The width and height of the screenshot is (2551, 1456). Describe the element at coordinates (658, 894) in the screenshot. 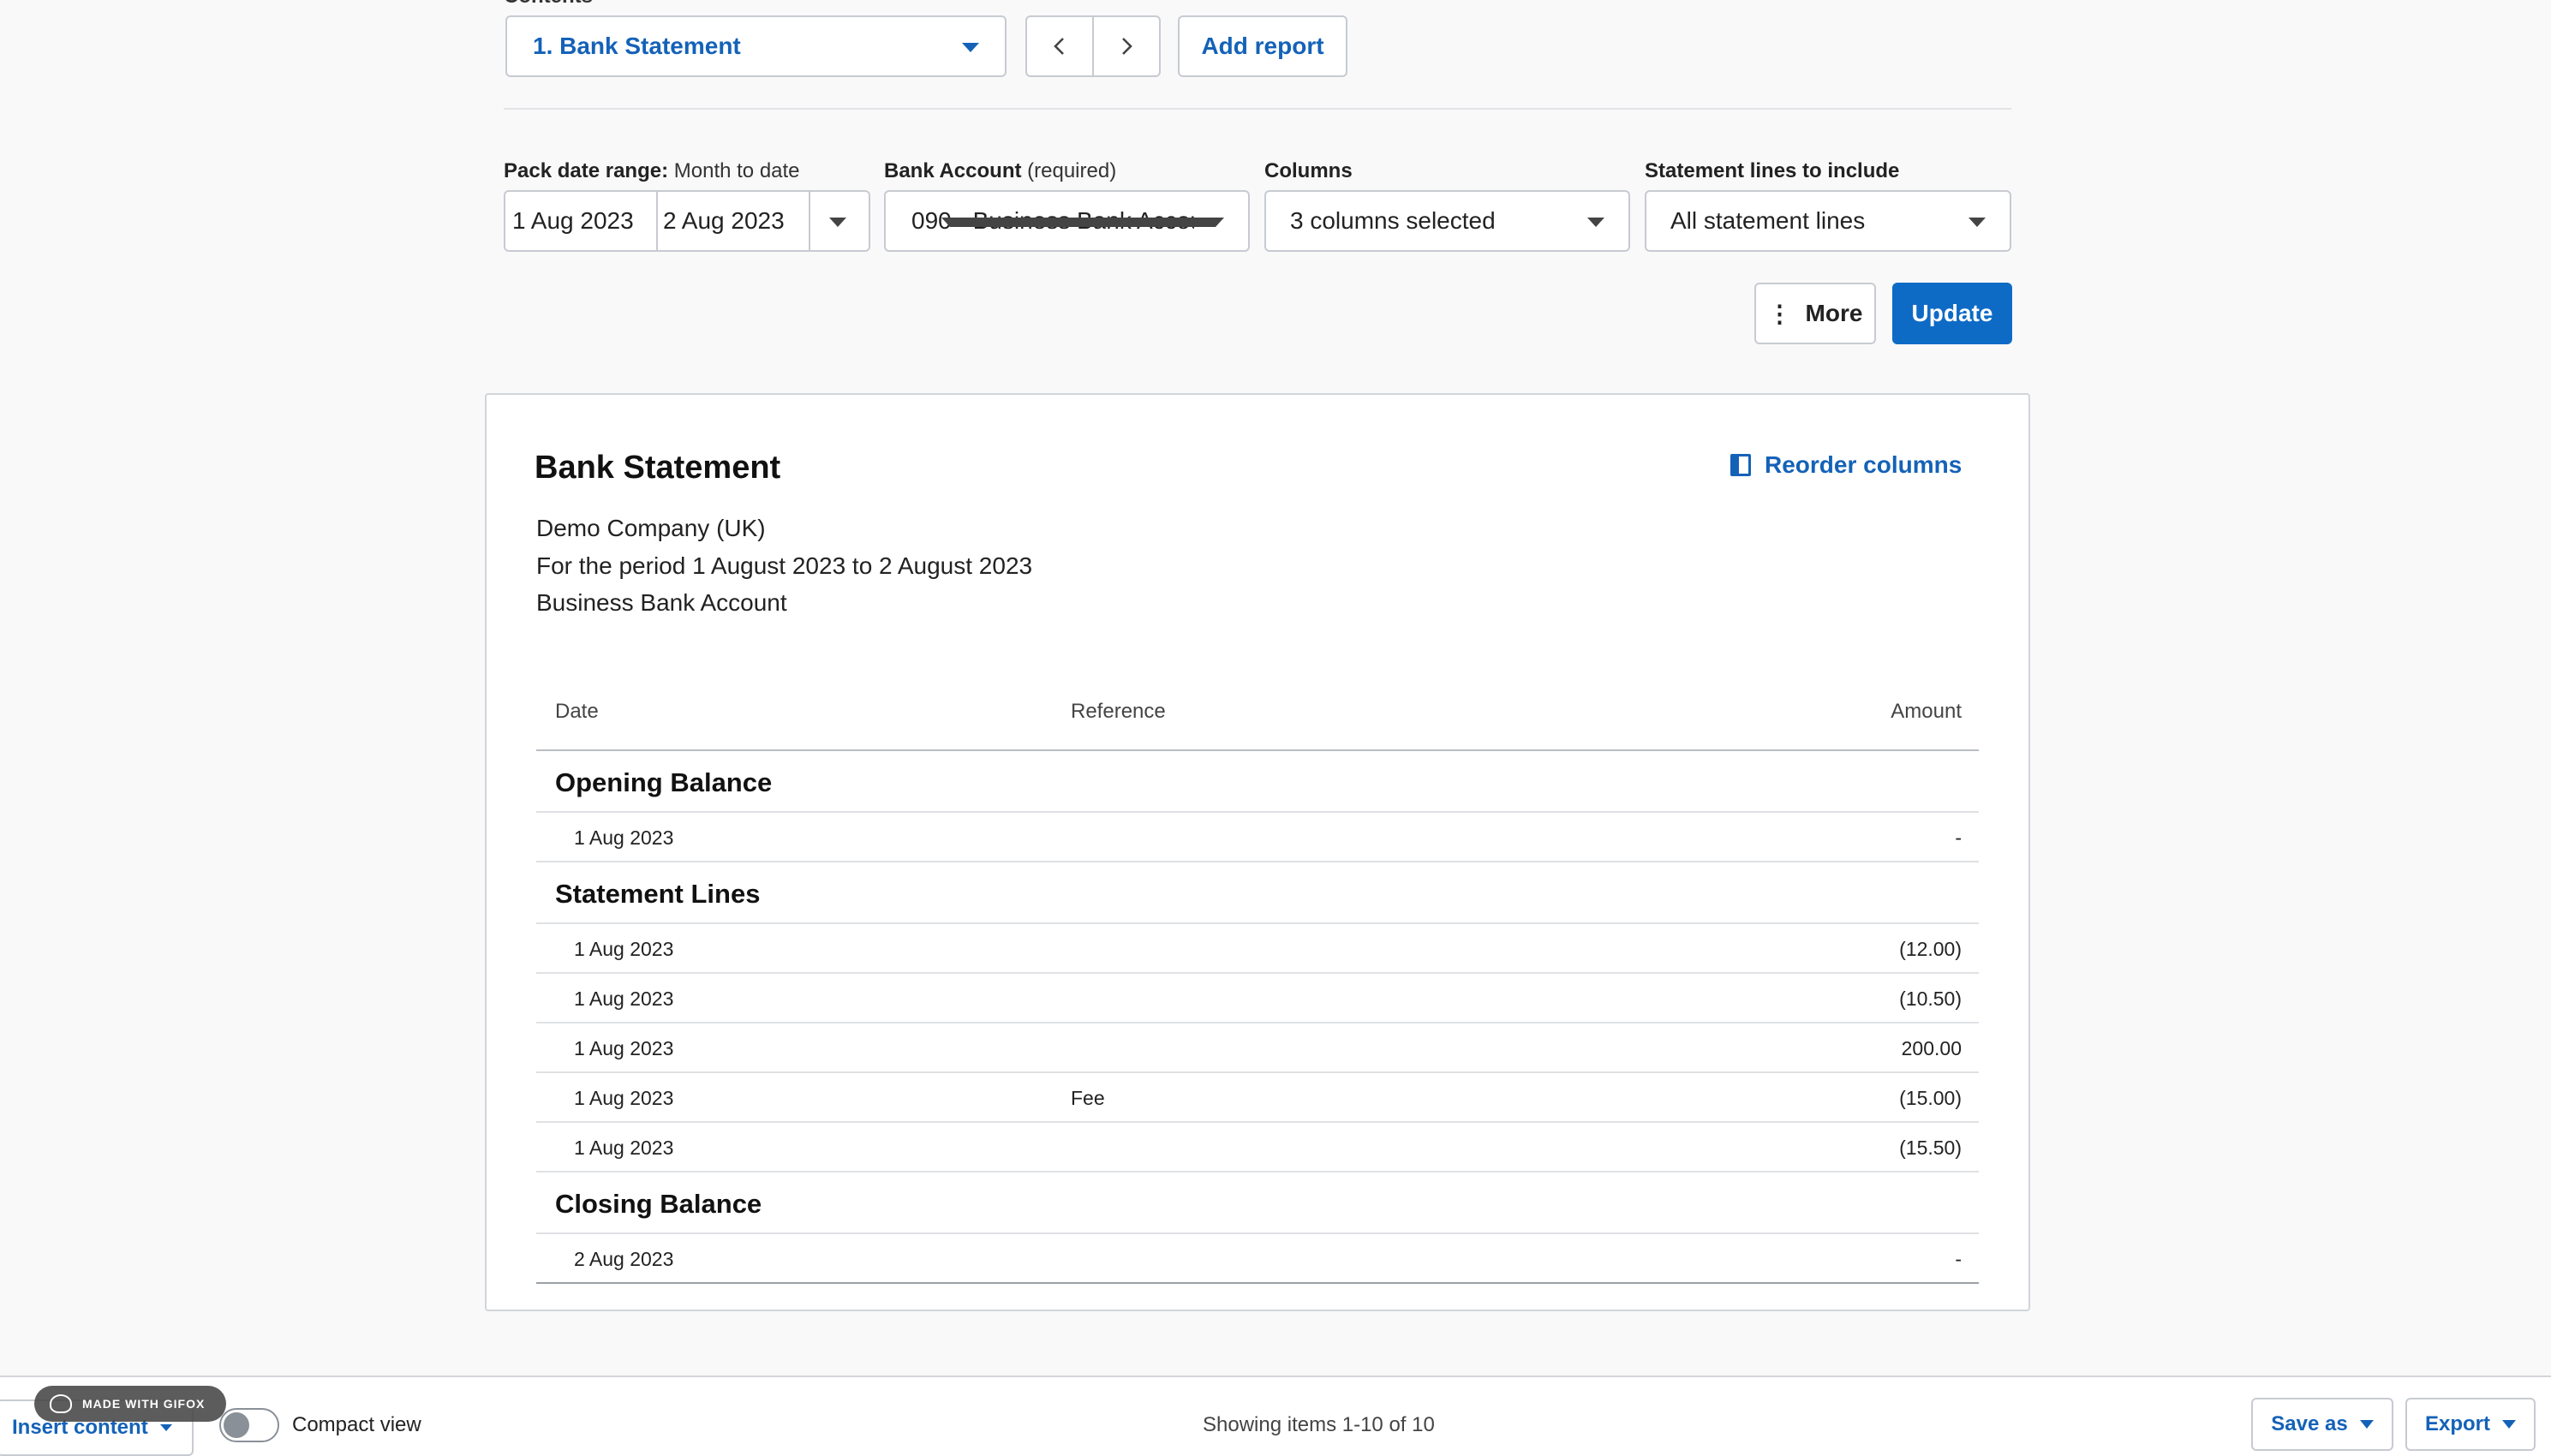

I see `section-title: Statement Lines` at that location.